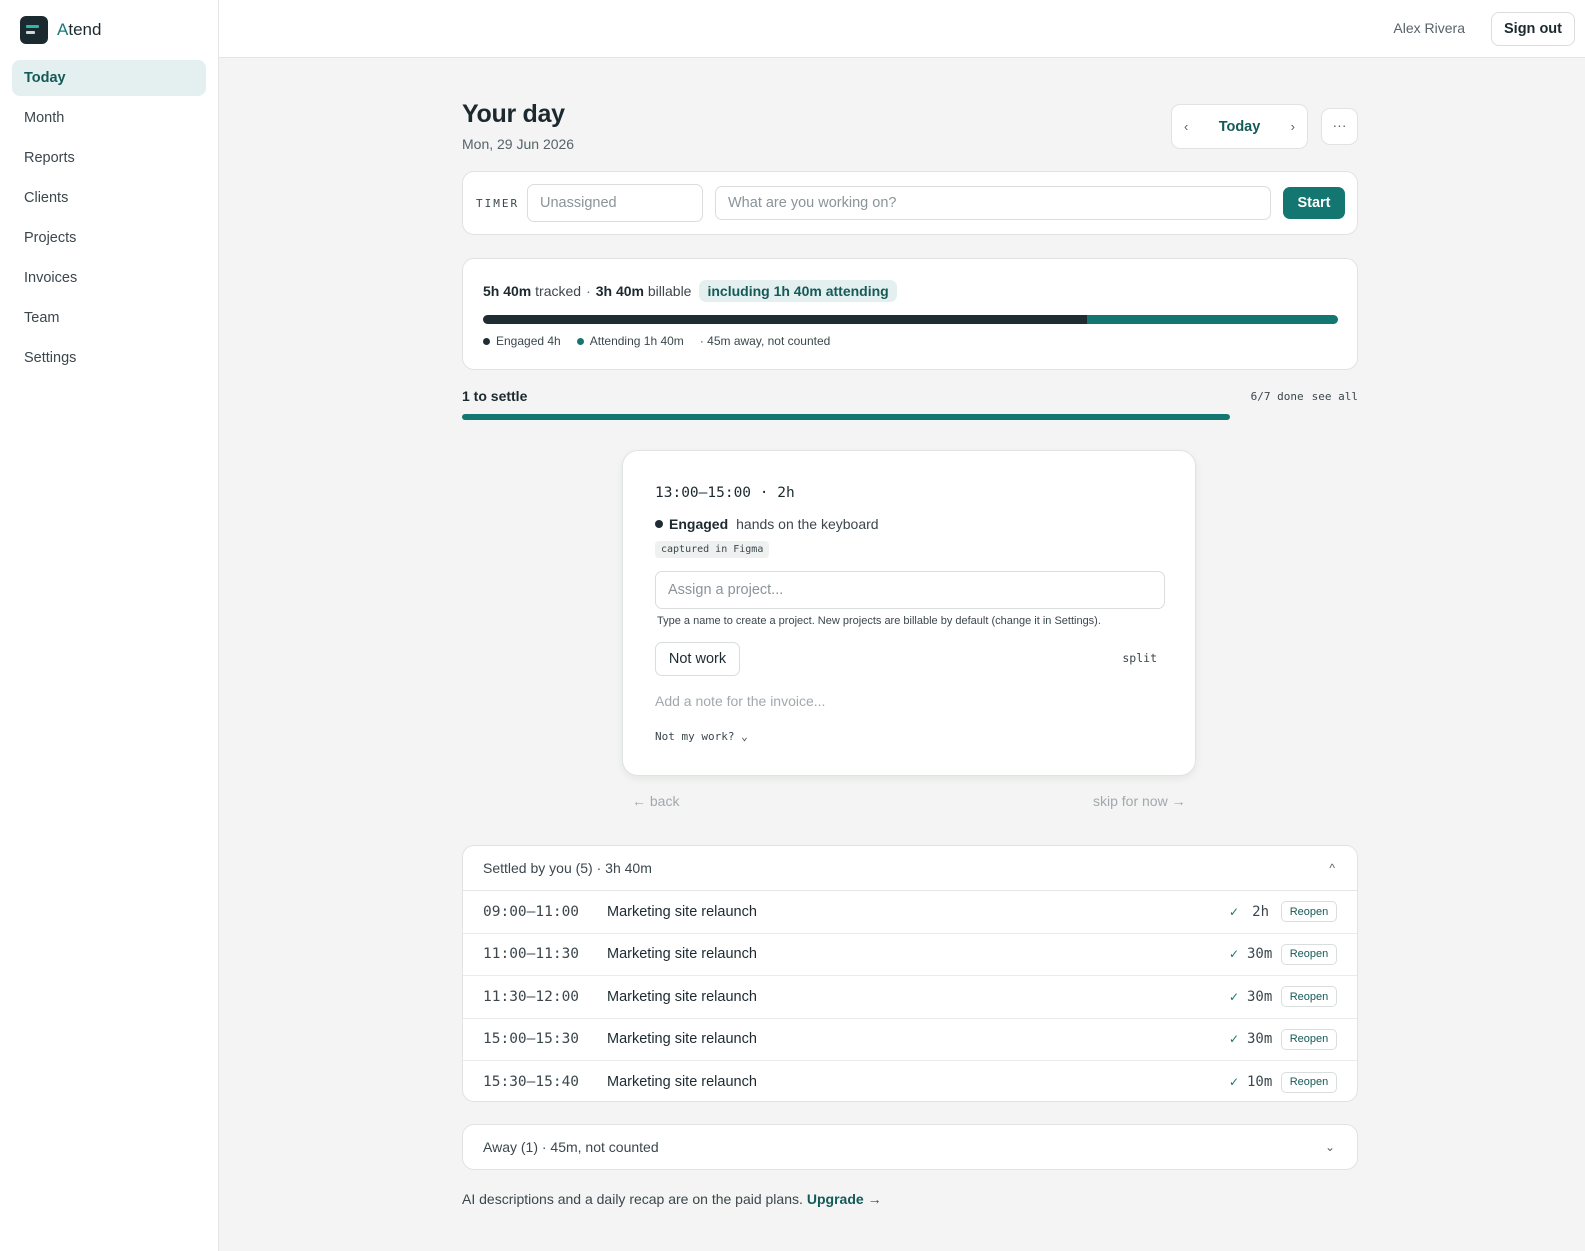 This screenshot has width=1585, height=1251. Describe the element at coordinates (1186, 126) in the screenshot. I see `chevron-left-icon: ‹` at that location.